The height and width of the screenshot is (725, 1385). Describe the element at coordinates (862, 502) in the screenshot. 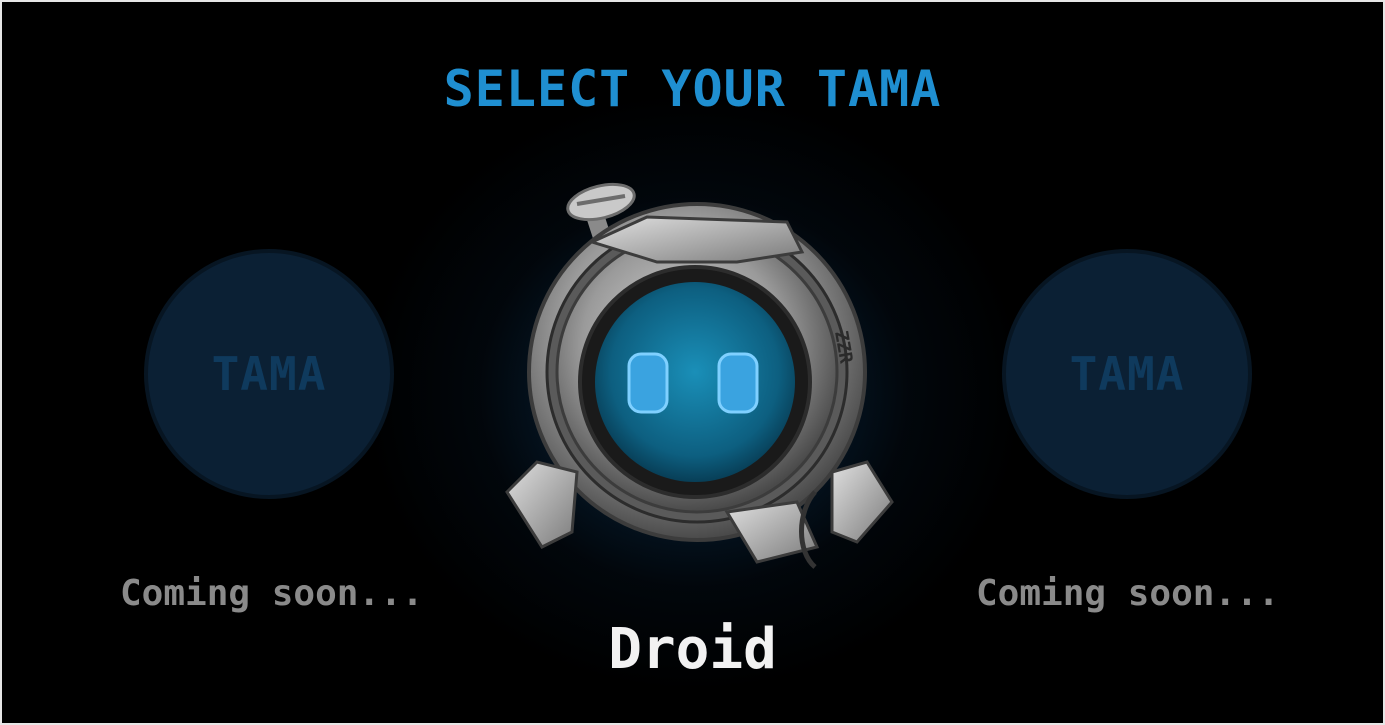

I see `droid-right-foot` at that location.